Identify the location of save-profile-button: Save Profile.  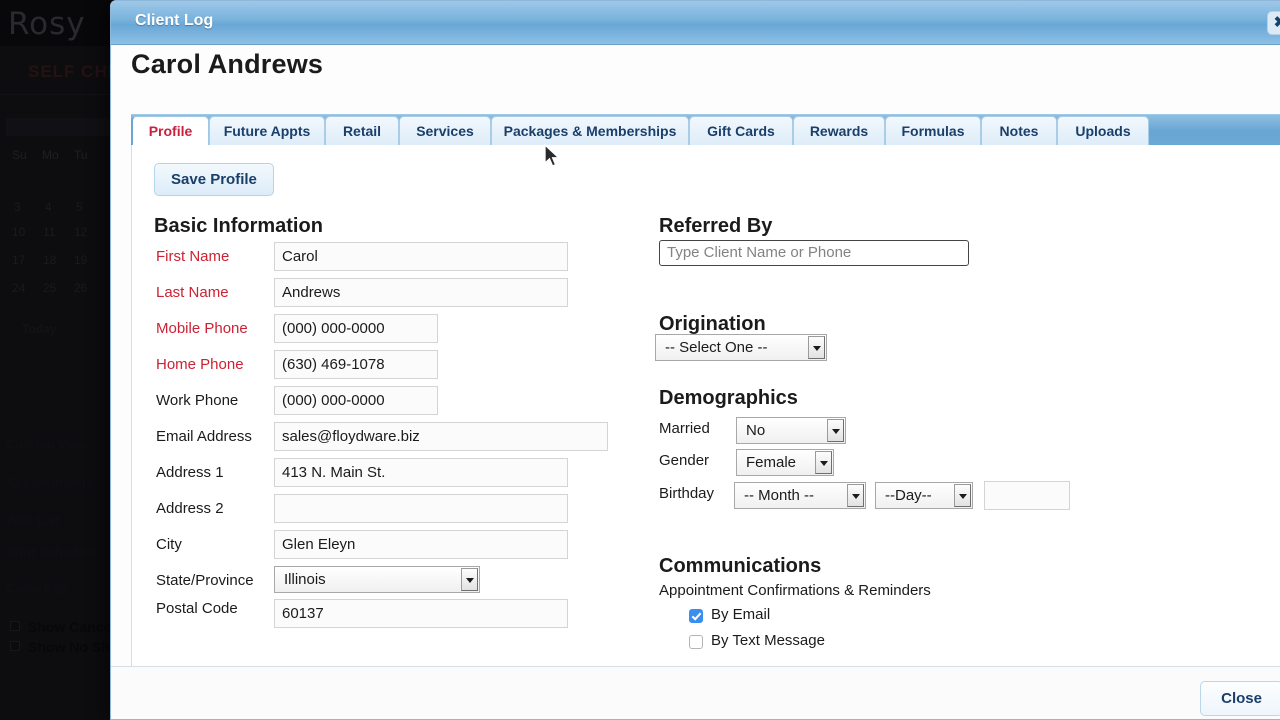
(214, 179).